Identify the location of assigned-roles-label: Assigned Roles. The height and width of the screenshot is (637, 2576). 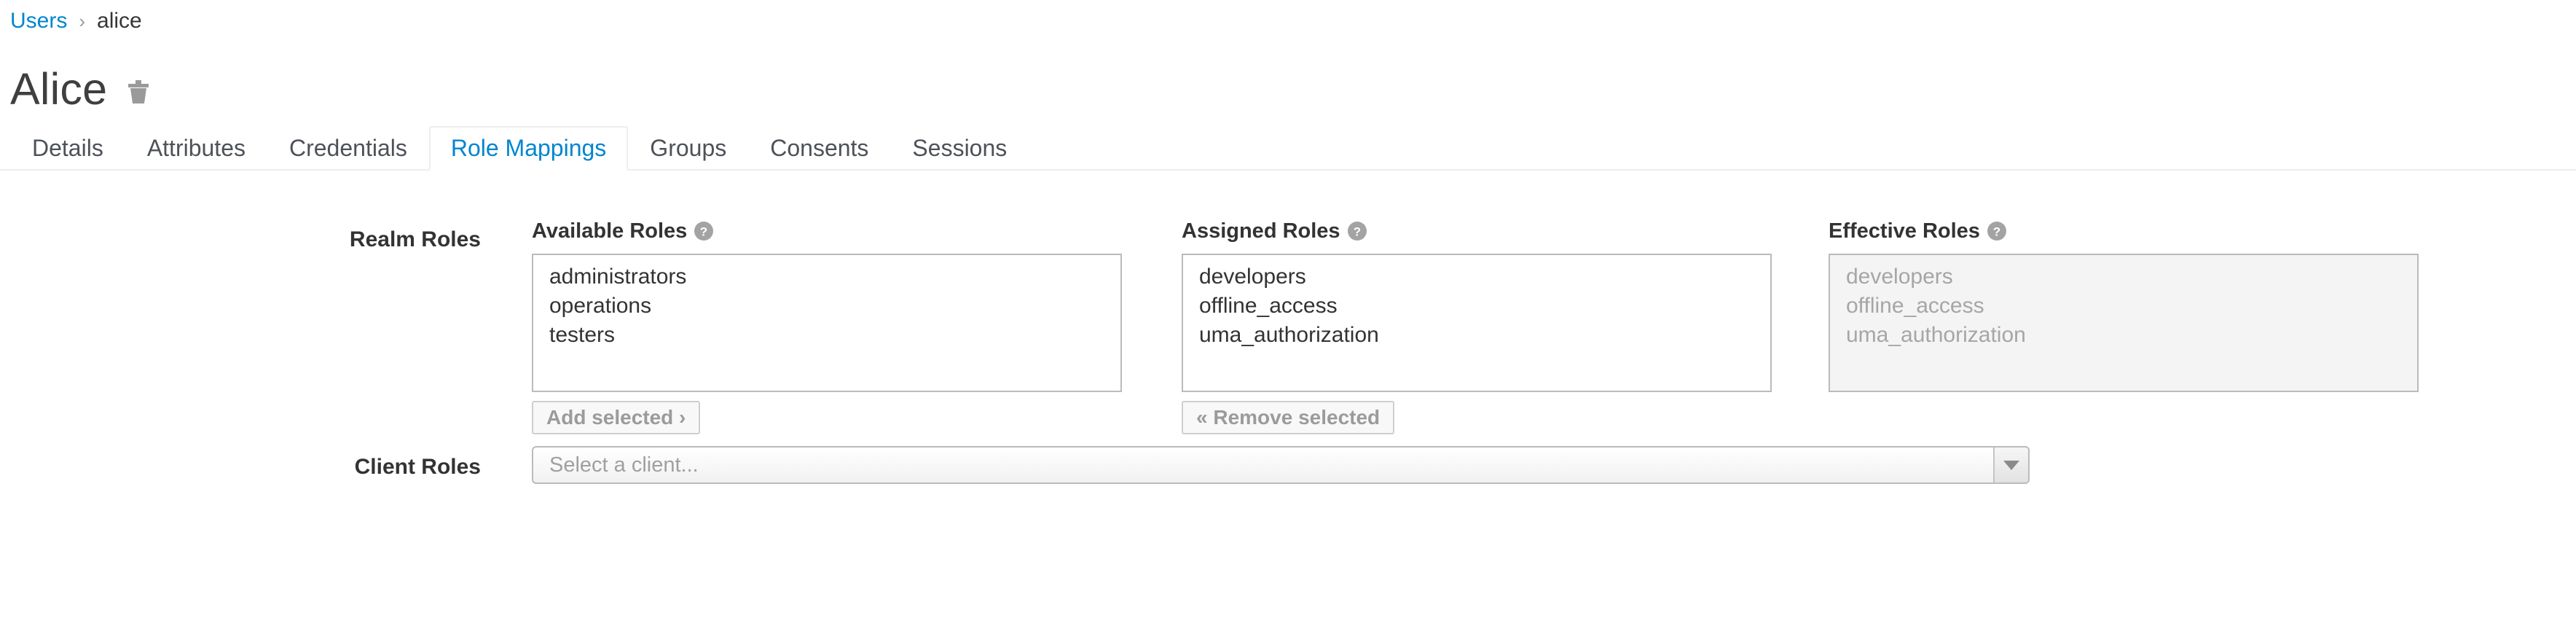
(1261, 231).